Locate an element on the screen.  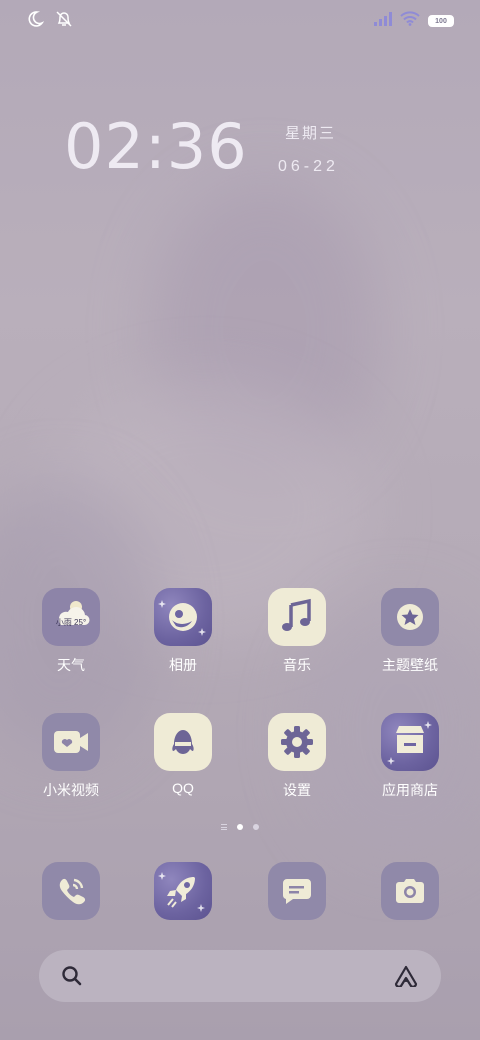
app-label: 音乐 is located at coordinates (297, 665).